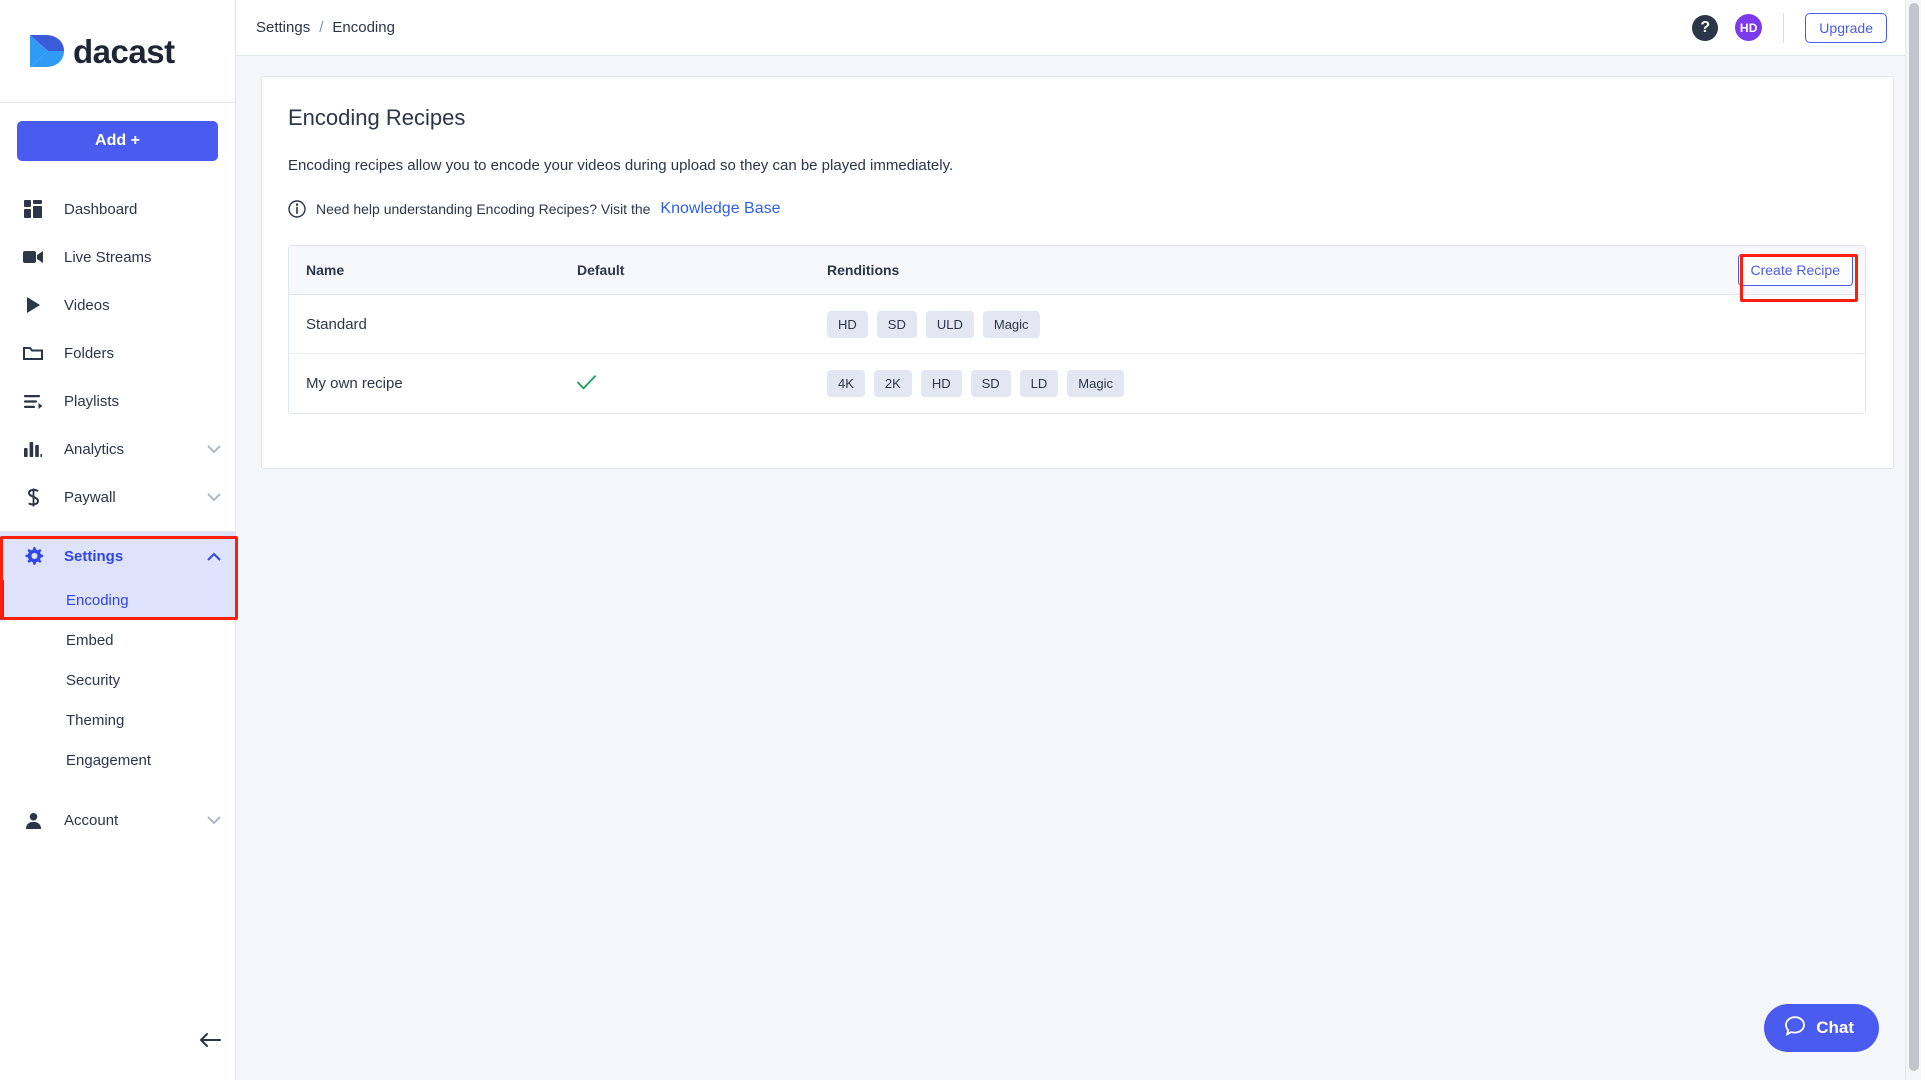 This screenshot has width=1921, height=1080. What do you see at coordinates (117, 640) in the screenshot?
I see `sidebar-item-embed: Embed` at bounding box center [117, 640].